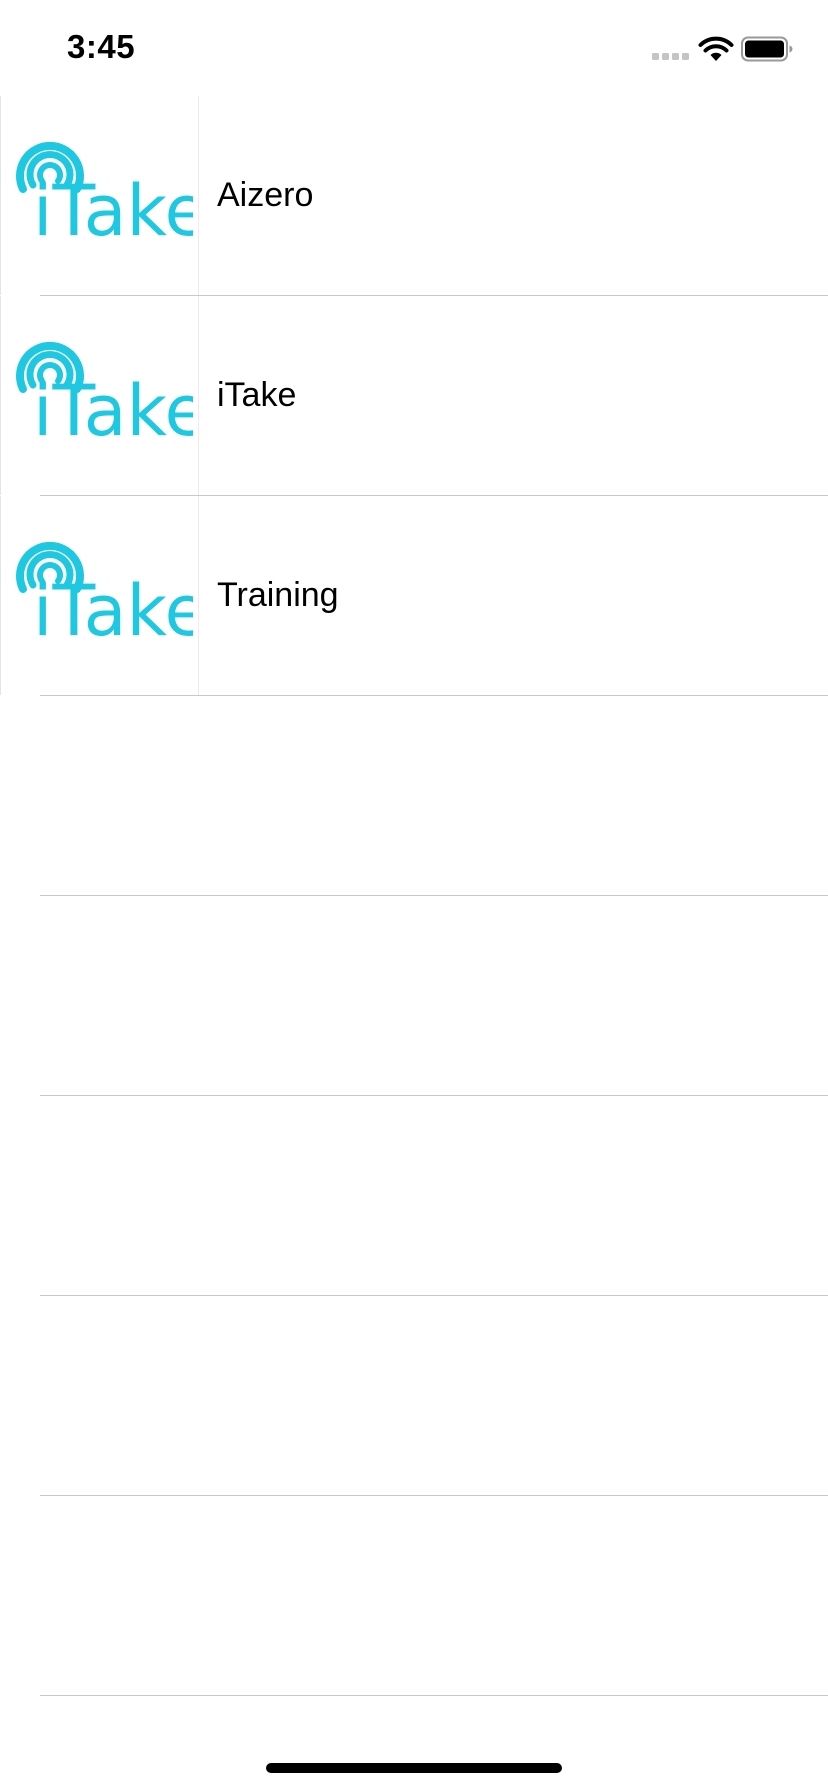 Image resolution: width=828 pixels, height=1792 pixels. What do you see at coordinates (414, 48) in the screenshot?
I see `status-bar: 3:45` at bounding box center [414, 48].